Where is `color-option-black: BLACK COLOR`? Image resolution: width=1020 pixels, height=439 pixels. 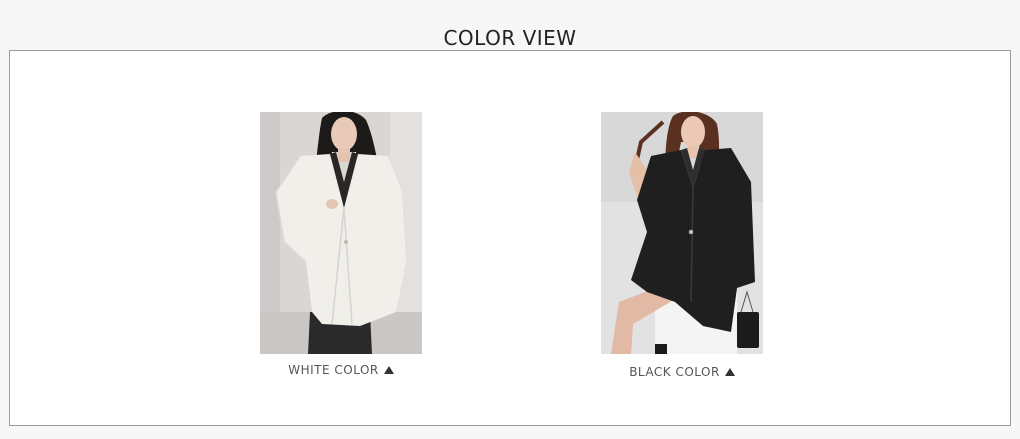 color-option-black: BLACK COLOR is located at coordinates (682, 245).